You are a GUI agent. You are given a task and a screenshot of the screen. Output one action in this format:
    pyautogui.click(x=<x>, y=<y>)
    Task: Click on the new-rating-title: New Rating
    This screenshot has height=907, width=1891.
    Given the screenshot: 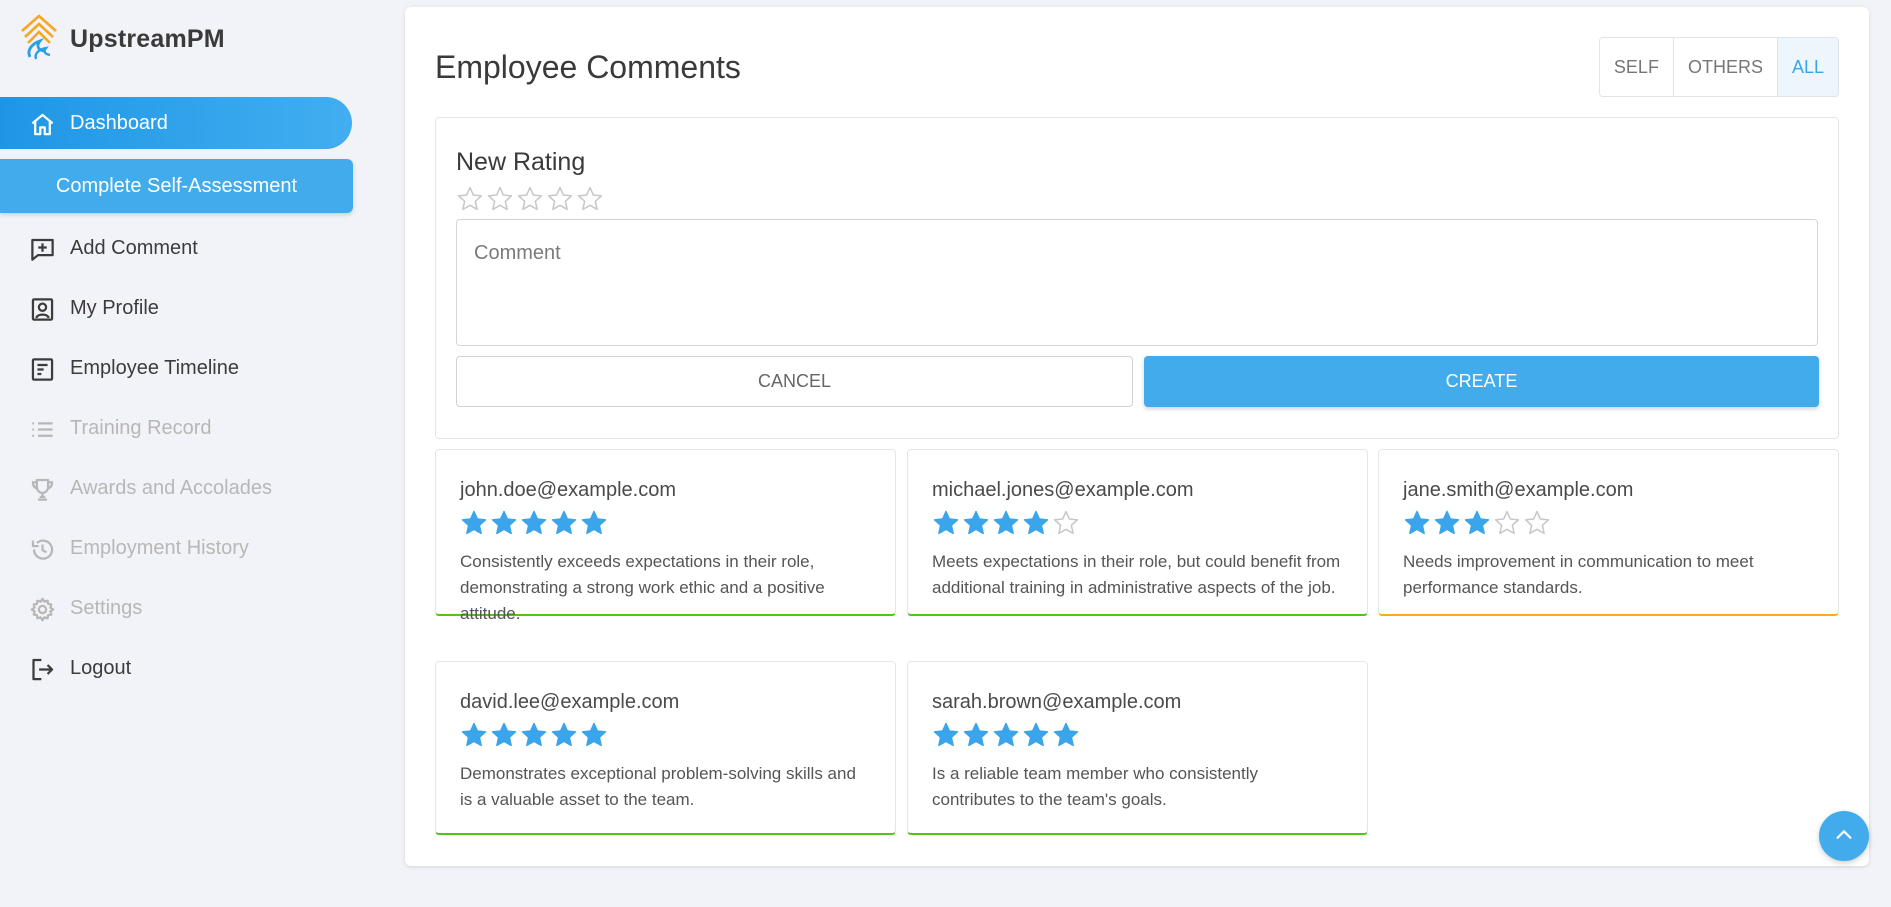 What is the action you would take?
    pyautogui.click(x=521, y=162)
    